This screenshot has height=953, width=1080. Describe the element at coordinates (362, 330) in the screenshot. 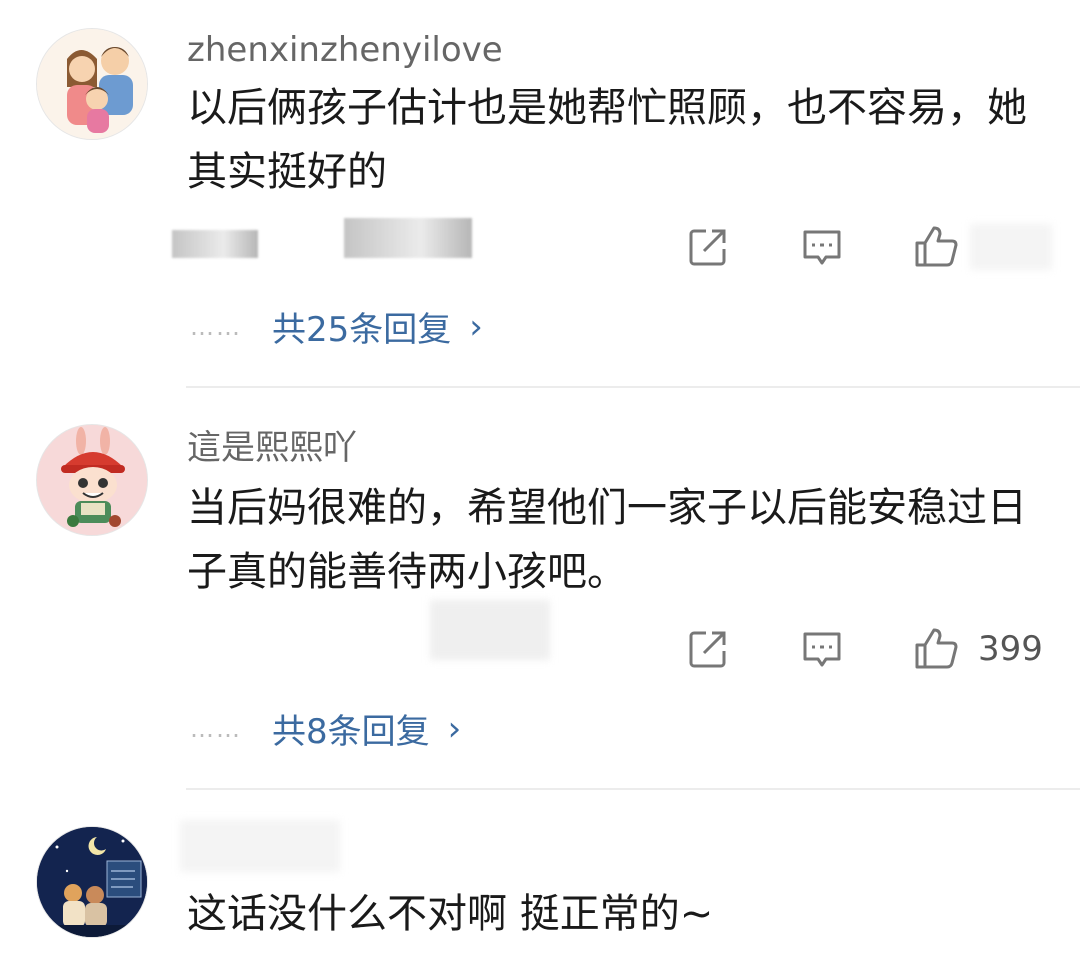

I see `replies-count: 共25条回复` at that location.